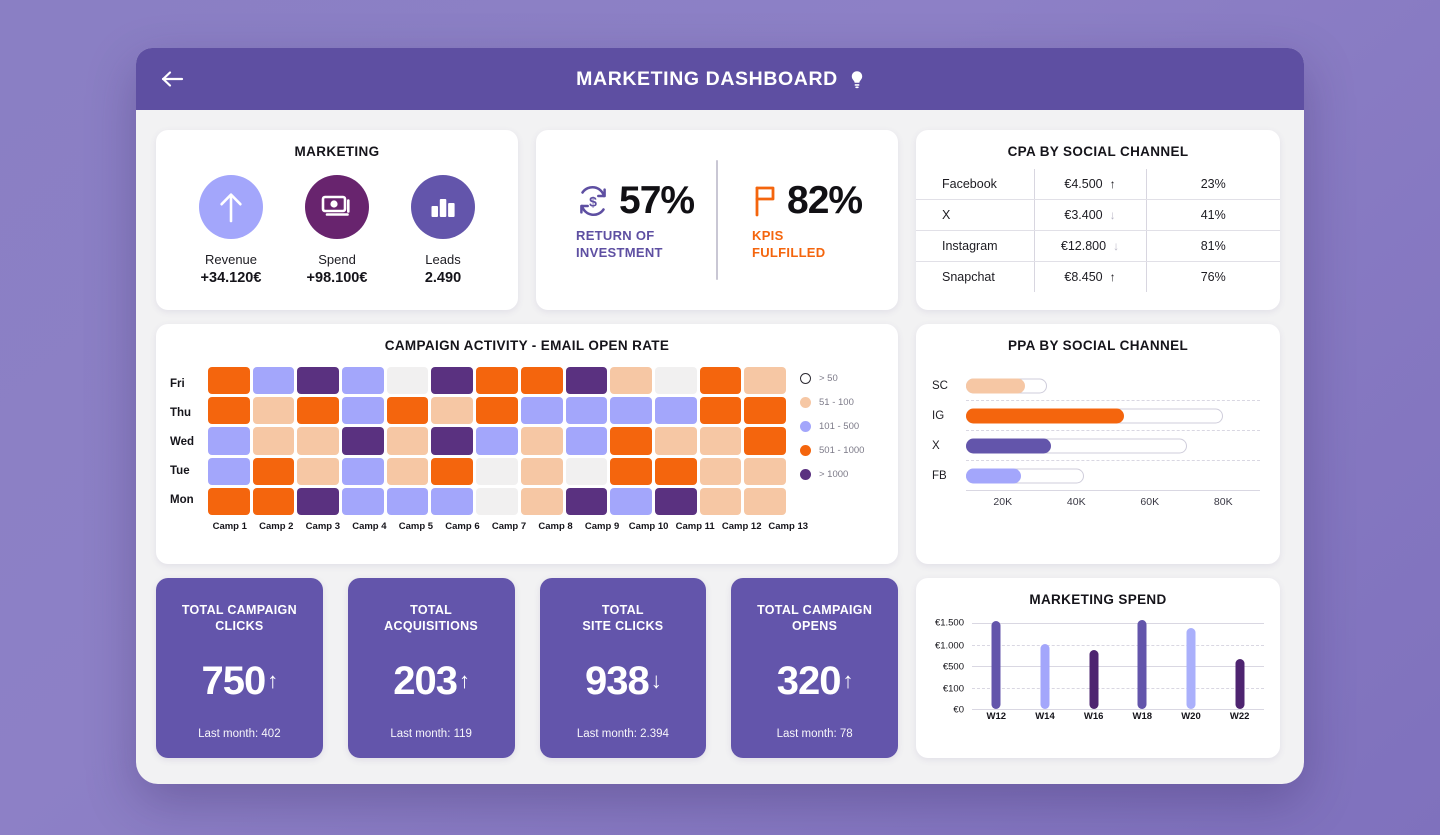  What do you see at coordinates (337, 230) in the screenshot?
I see `kpi-spend: Spend +98.100€` at bounding box center [337, 230].